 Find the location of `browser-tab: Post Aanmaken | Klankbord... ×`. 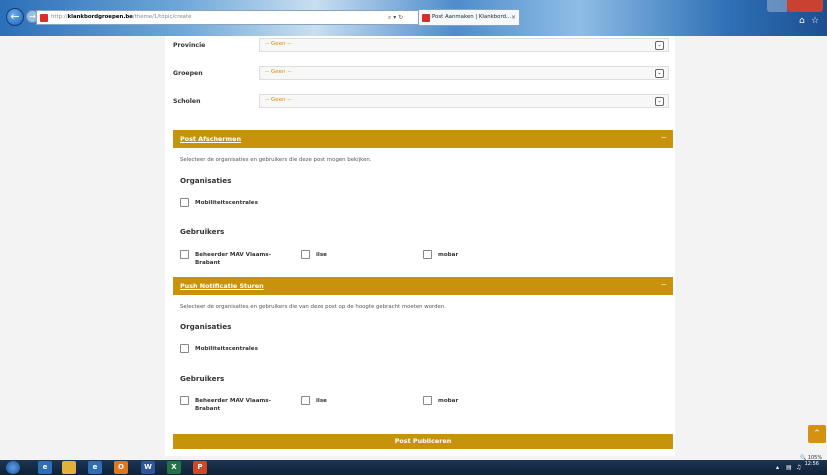

browser-tab: Post Aanmaken | Klankbord... × is located at coordinates (469, 17).